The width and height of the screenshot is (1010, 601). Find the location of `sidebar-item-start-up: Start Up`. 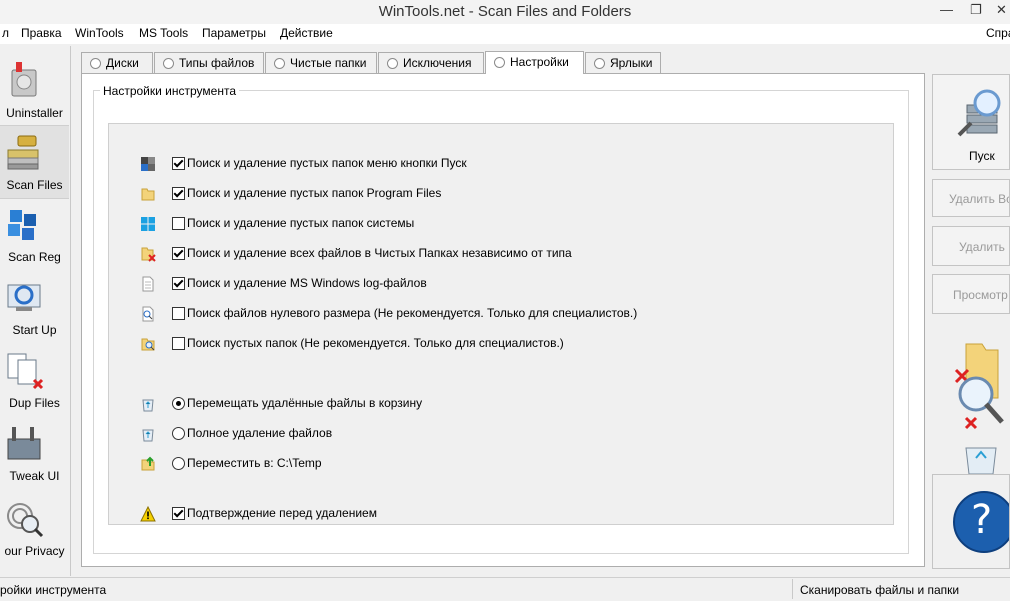

sidebar-item-start-up: Start Up is located at coordinates (34, 307).